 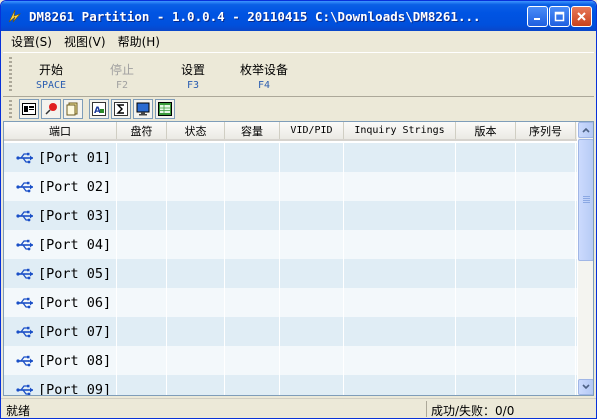 I want to click on stop-key: F2, so click(x=122, y=85).